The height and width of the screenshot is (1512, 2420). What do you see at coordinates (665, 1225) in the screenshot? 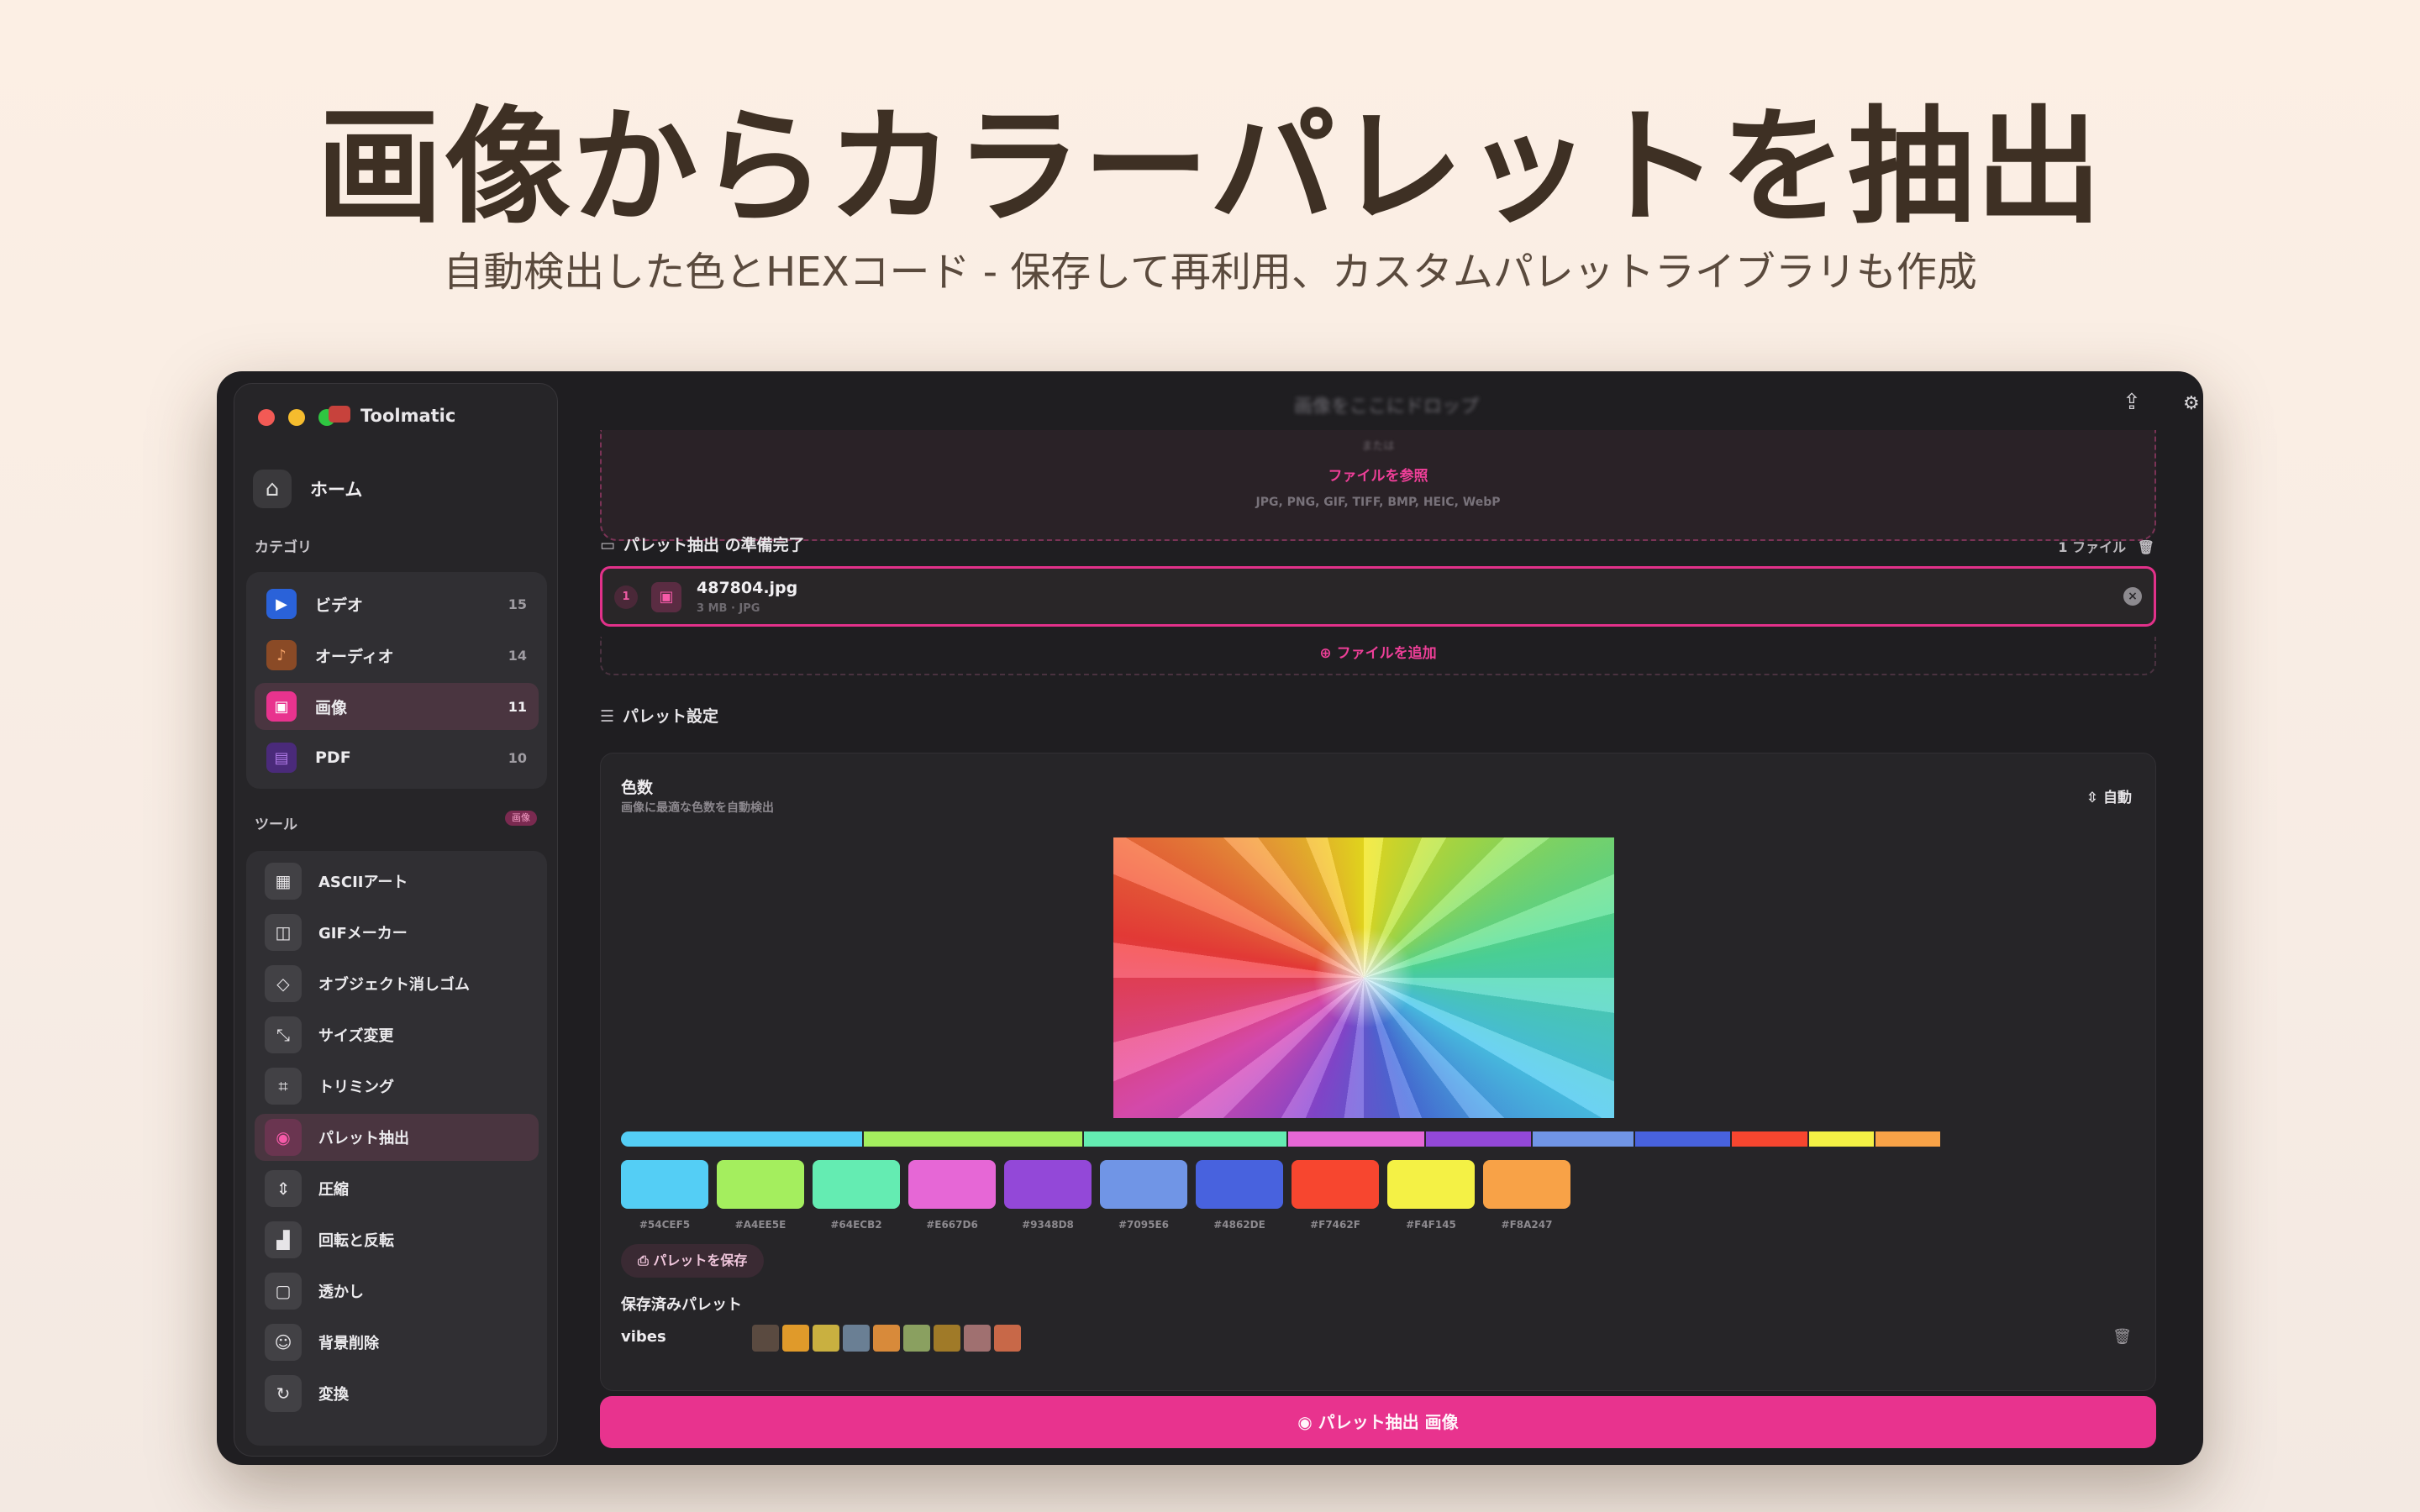
I see `swatch-hex-code: #54CEF5` at bounding box center [665, 1225].